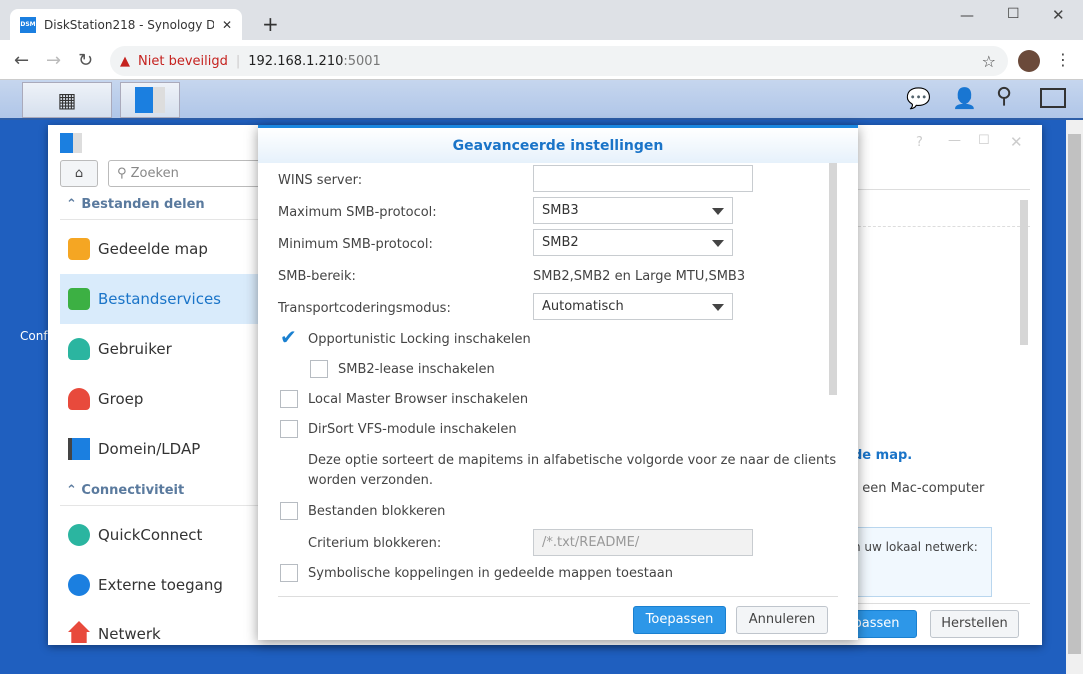 This screenshot has width=1083, height=674. What do you see at coordinates (989, 61) in the screenshot?
I see `bookmark-star-icon: ☆` at bounding box center [989, 61].